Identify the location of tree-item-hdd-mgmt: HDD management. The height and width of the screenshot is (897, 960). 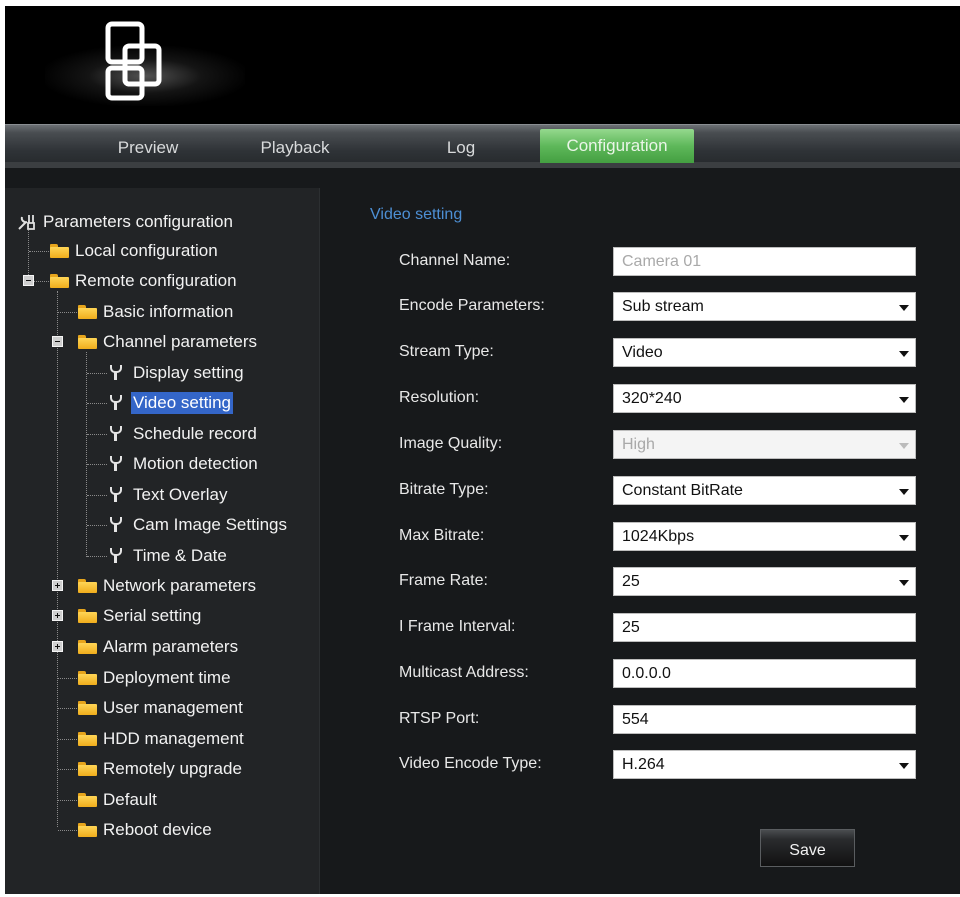
(162, 739).